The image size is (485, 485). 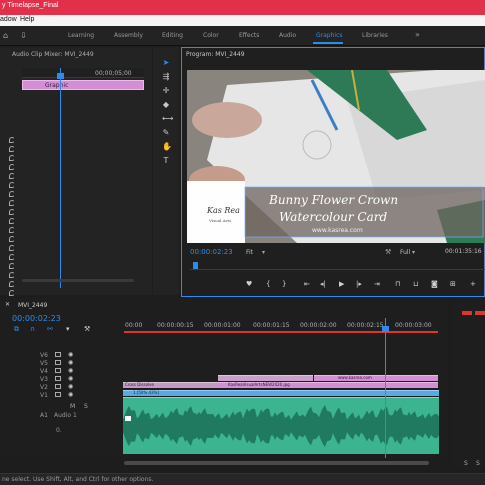 What do you see at coordinates (376, 378) in the screenshot?
I see `graphic-clip-v3: www.kasrea.com` at bounding box center [376, 378].